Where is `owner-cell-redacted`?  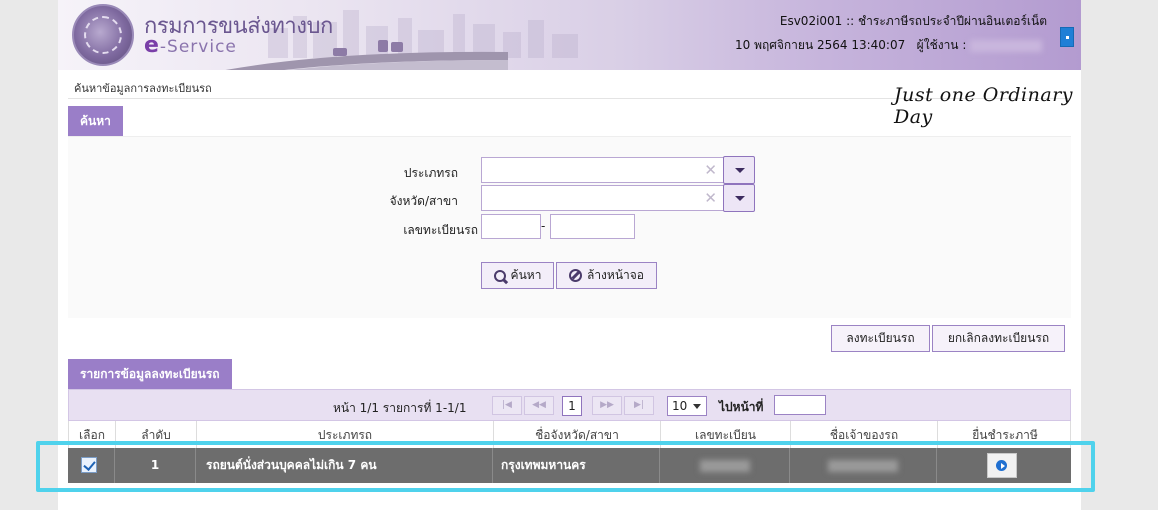
owner-cell-redacted is located at coordinates (863, 465).